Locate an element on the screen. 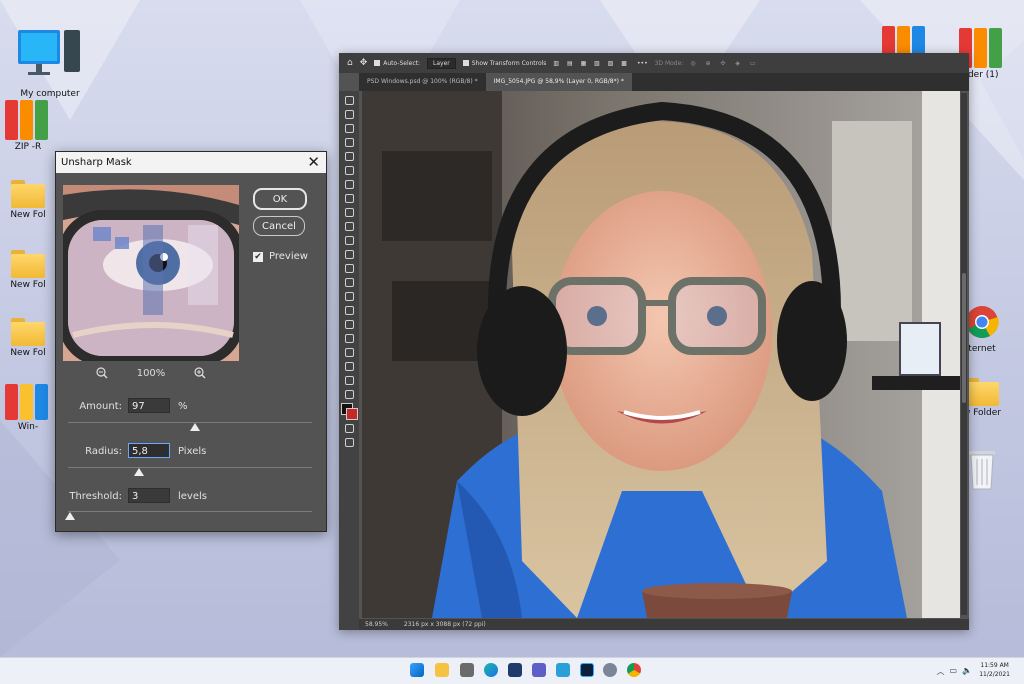 The height and width of the screenshot is (684, 1024). move-tool-icon is located at coordinates (349, 100).